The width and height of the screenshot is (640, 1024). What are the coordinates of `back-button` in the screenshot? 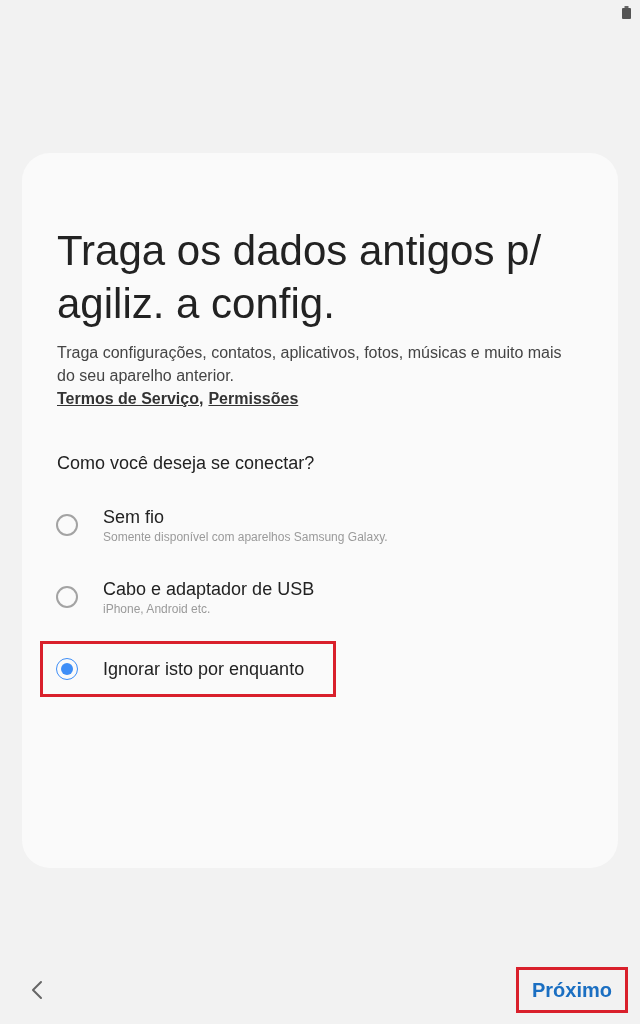 It's located at (37, 990).